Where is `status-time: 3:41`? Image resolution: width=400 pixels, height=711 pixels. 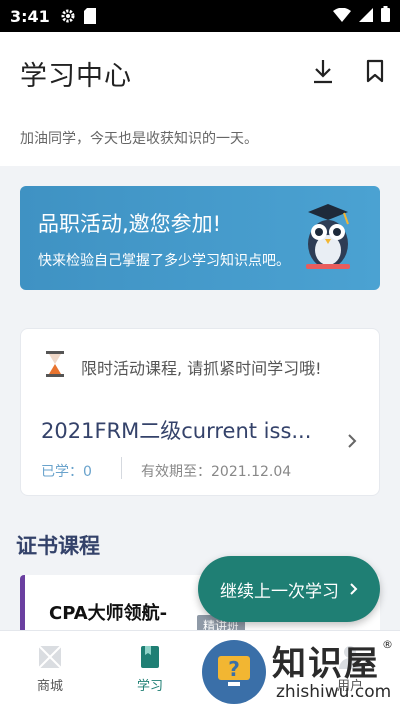 status-time: 3:41 is located at coordinates (30, 16).